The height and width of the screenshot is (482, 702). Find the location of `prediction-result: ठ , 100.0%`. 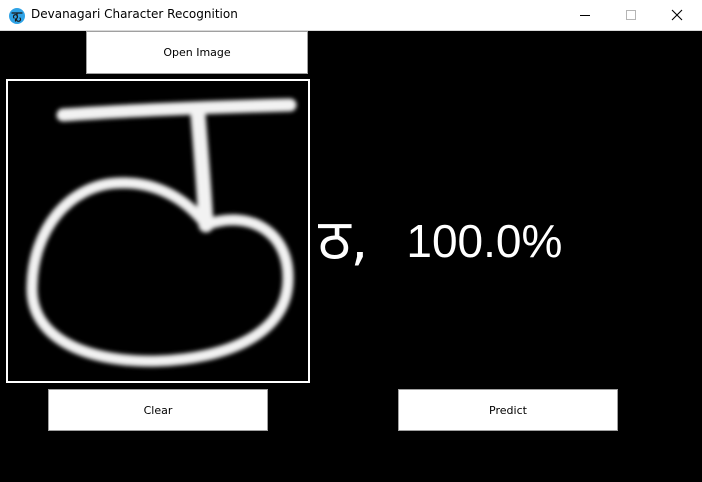

prediction-result: ठ , 100.0% is located at coordinates (440, 241).